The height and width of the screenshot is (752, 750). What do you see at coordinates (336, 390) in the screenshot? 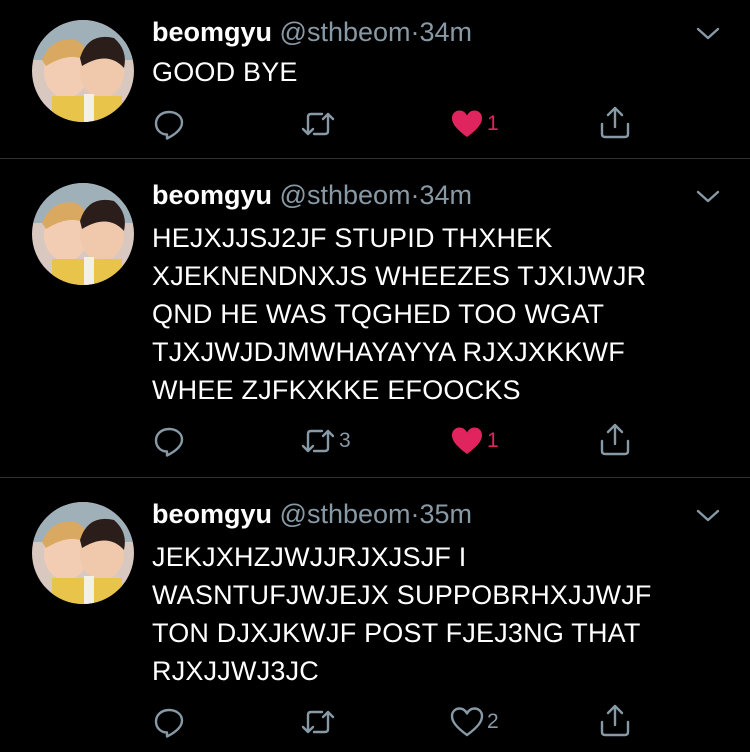
I see `tweet-line: WHEE ZJFKXKKE EFOOCKS` at bounding box center [336, 390].